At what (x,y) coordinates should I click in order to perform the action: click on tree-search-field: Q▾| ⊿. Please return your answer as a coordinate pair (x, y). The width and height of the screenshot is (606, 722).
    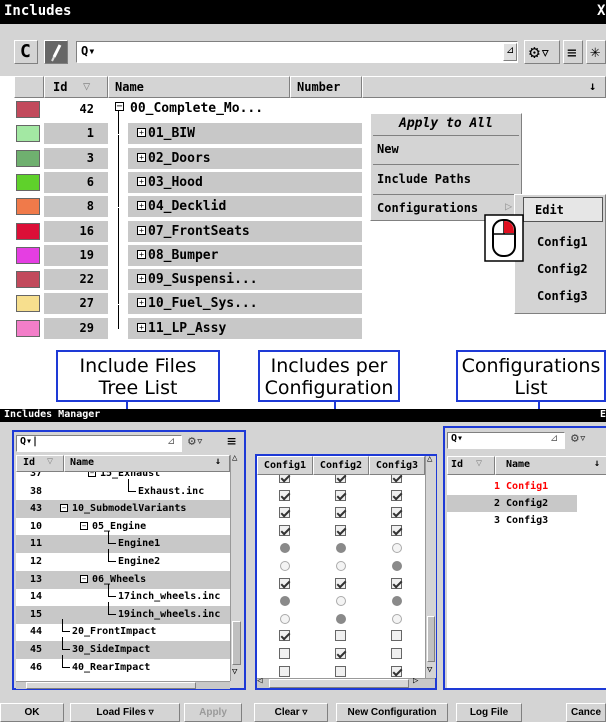
    Looking at the image, I should click on (99, 443).